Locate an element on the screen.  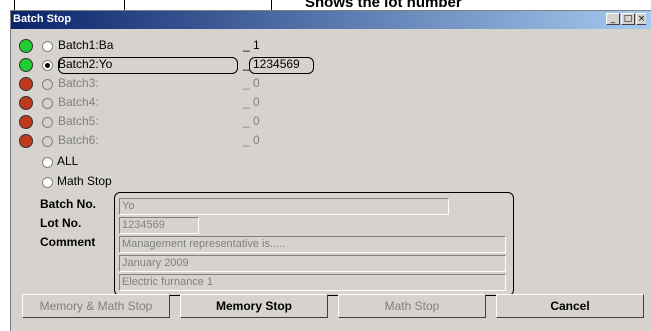
batch-label: Batch3: is located at coordinates (78, 83).